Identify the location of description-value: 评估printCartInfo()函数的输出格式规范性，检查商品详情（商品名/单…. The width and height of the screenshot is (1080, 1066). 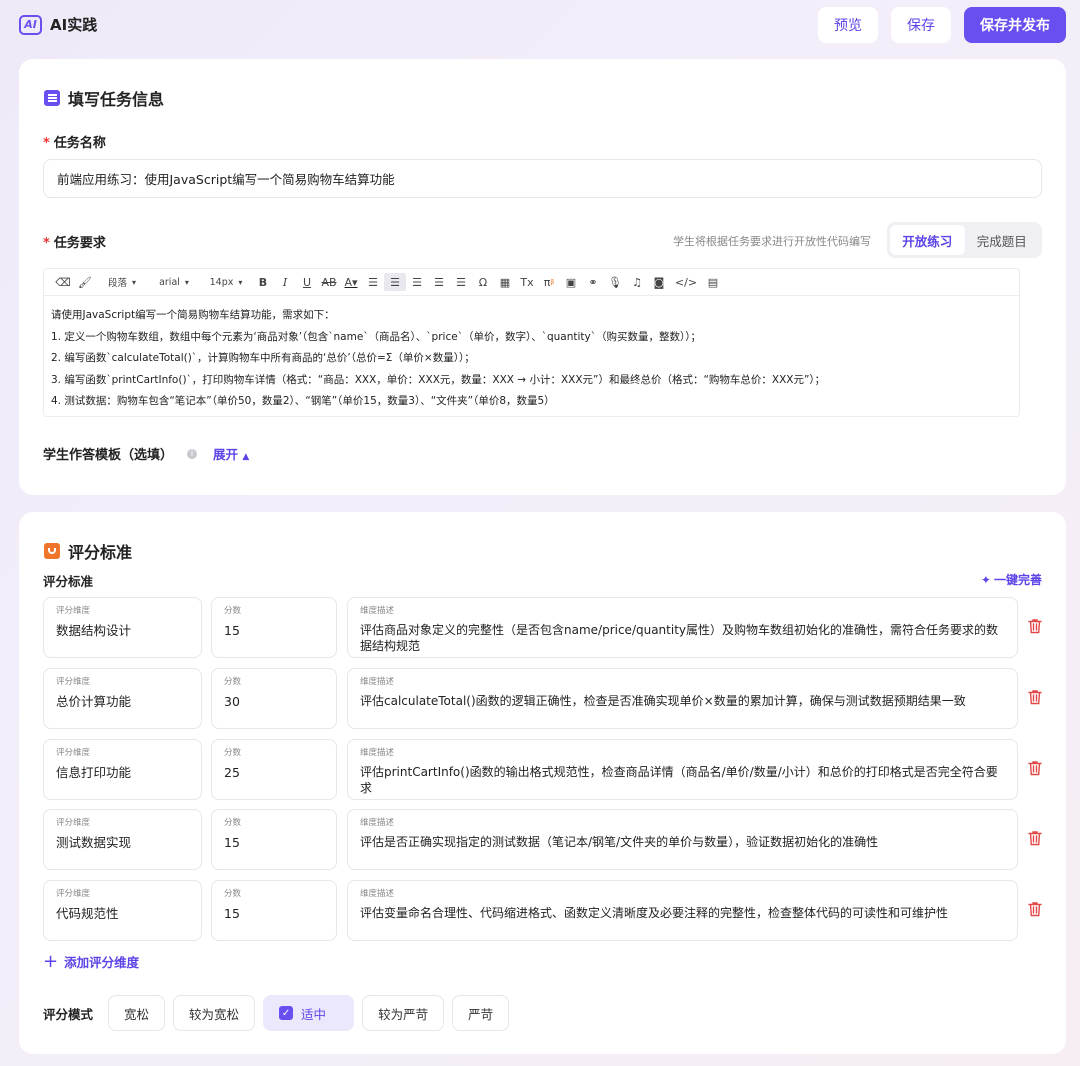
(679, 780).